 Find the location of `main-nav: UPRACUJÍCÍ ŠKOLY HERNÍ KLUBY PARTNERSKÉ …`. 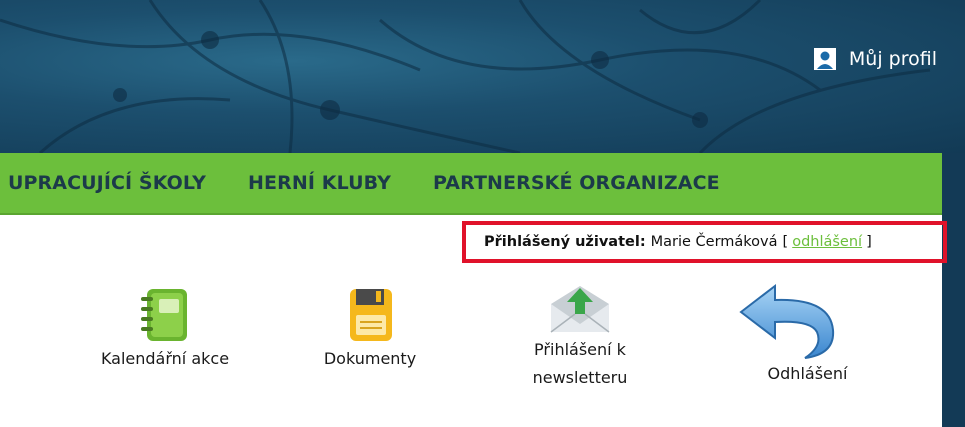

main-nav: UPRACUJÍCÍ ŠKOLY HERNÍ KLUBY PARTNERSKÉ … is located at coordinates (471, 184).